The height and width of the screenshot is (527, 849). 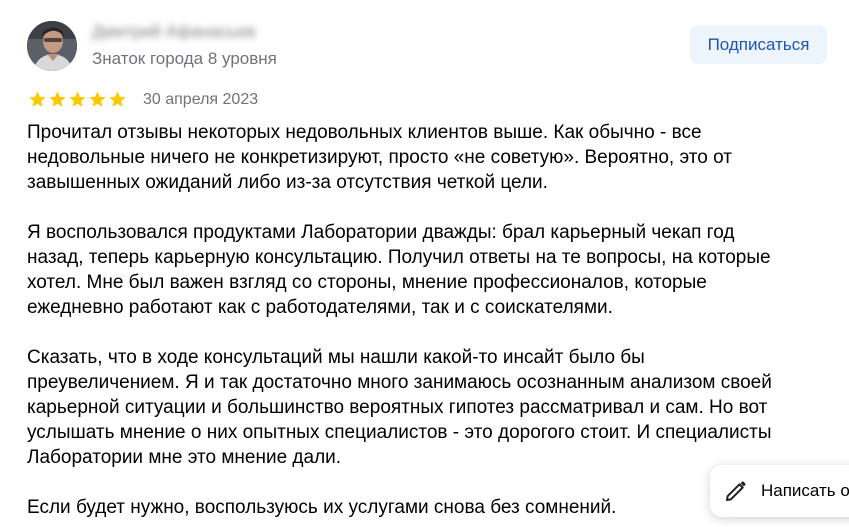 I want to click on write-review-label: Написать о, so click(x=805, y=490).